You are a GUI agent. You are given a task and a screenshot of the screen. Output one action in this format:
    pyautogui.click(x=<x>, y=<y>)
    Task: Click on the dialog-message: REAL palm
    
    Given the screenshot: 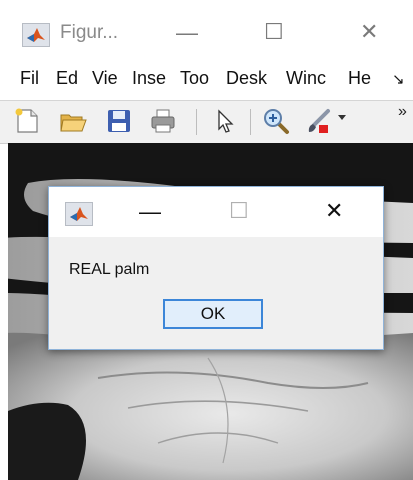 What is the action you would take?
    pyautogui.click(x=109, y=269)
    